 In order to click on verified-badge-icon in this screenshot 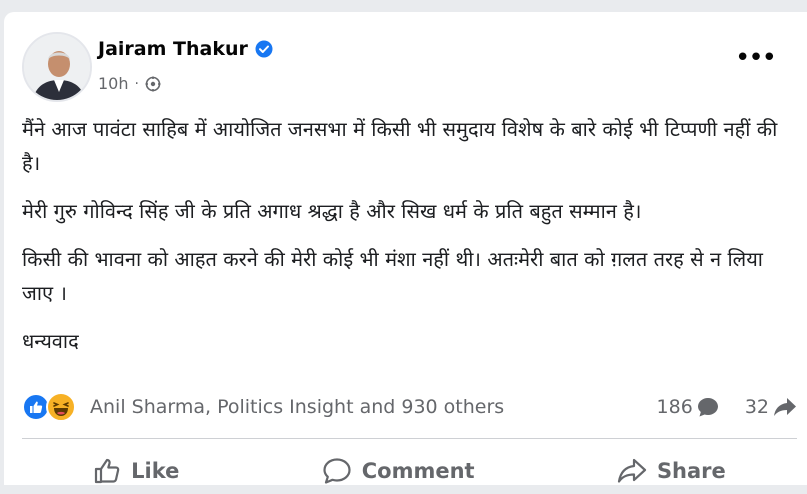, I will do `click(264, 49)`.